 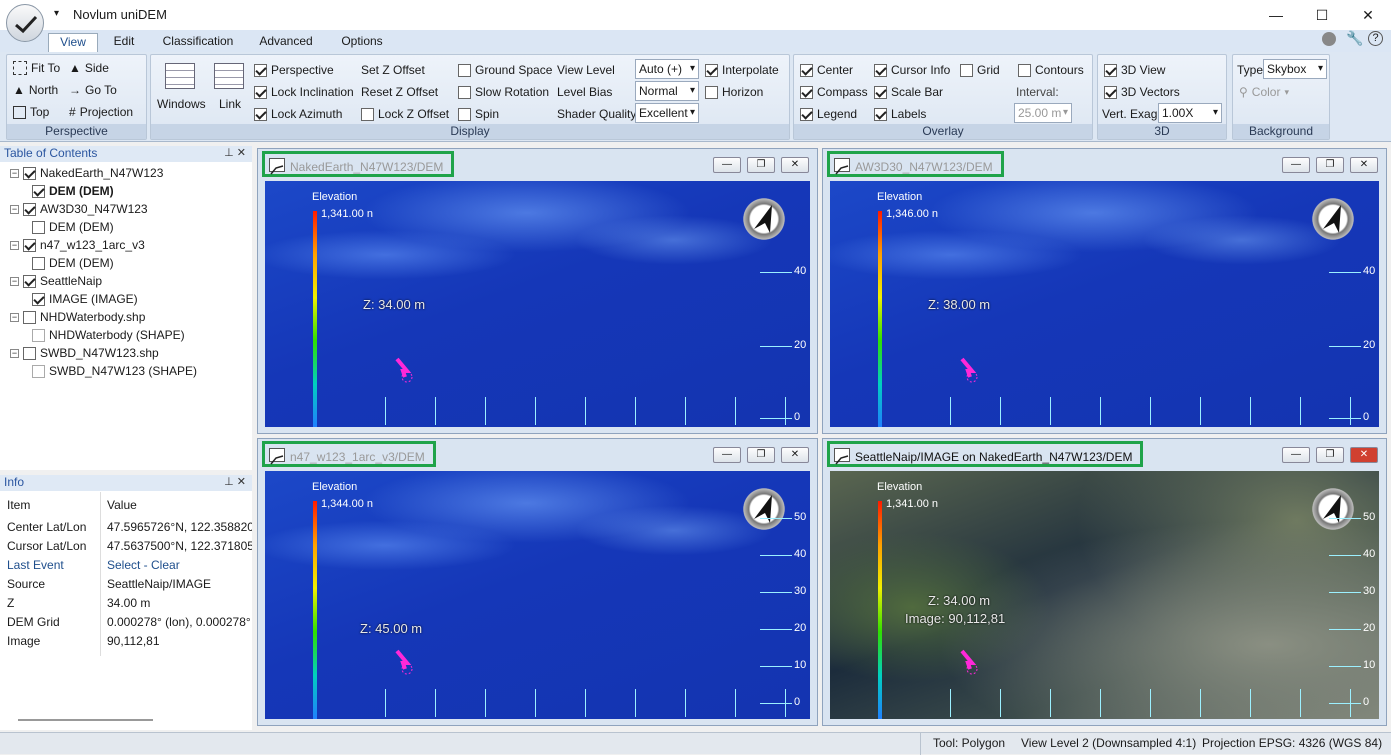 What do you see at coordinates (85, 720) in the screenshot?
I see `horizontal-scrollbar` at bounding box center [85, 720].